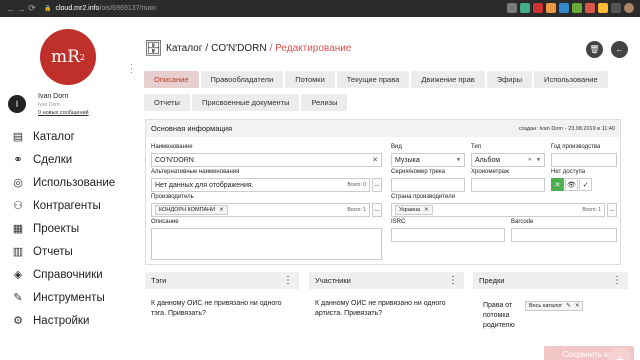  Describe the element at coordinates (172, 147) in the screenshot. I see `name-label: Наименование` at that location.